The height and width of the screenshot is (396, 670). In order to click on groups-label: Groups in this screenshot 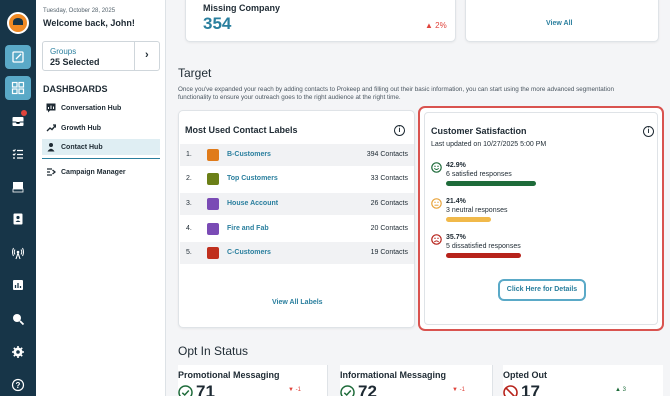, I will do `click(63, 51)`.